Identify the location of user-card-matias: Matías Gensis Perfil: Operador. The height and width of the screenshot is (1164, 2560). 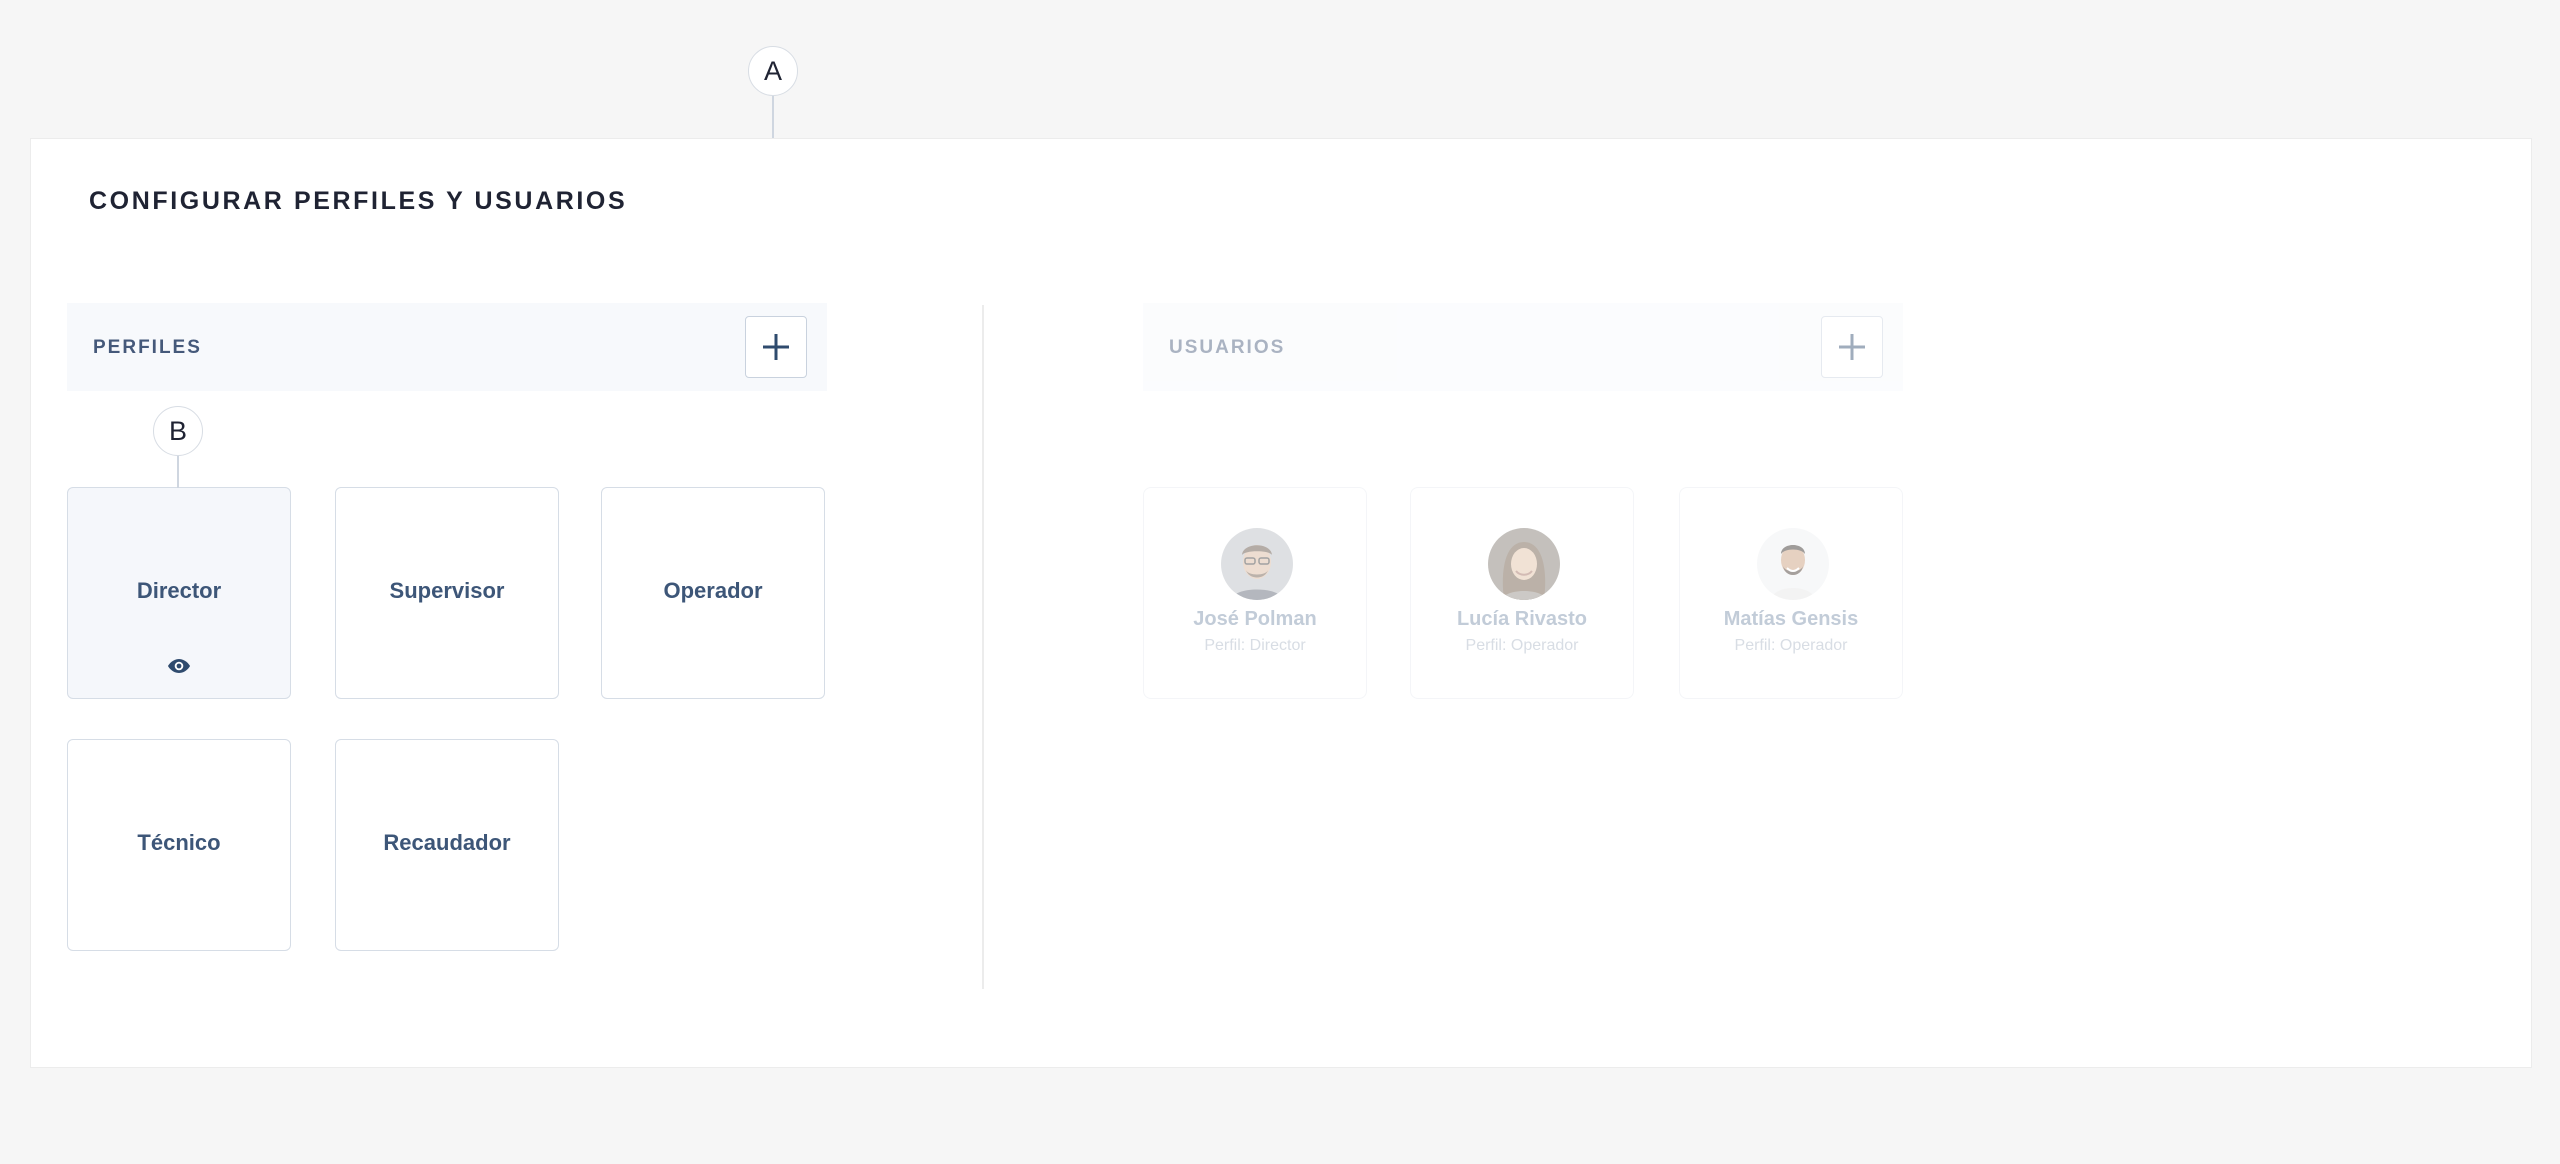
(1791, 593).